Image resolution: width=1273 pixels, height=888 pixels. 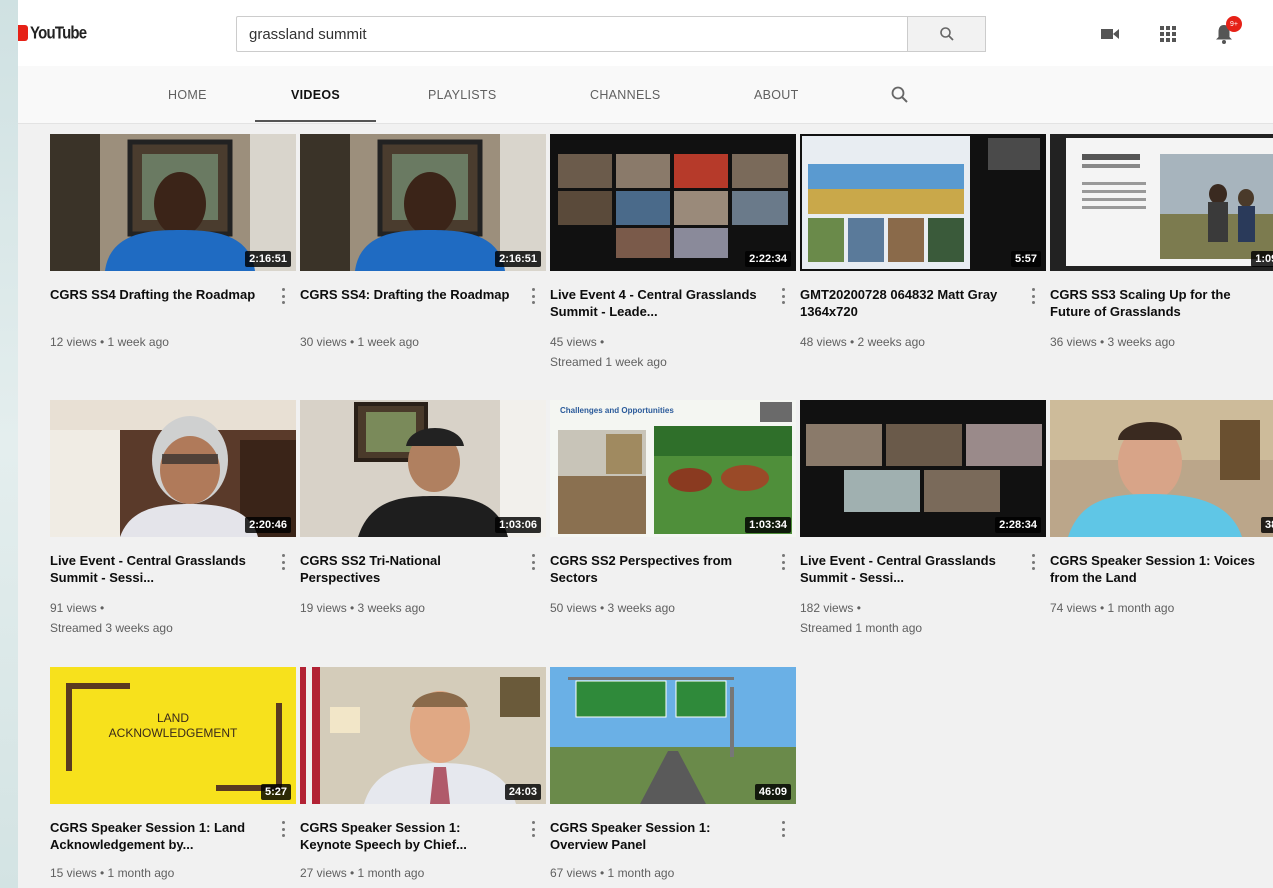 I want to click on tab-home: HOME, so click(x=187, y=95).